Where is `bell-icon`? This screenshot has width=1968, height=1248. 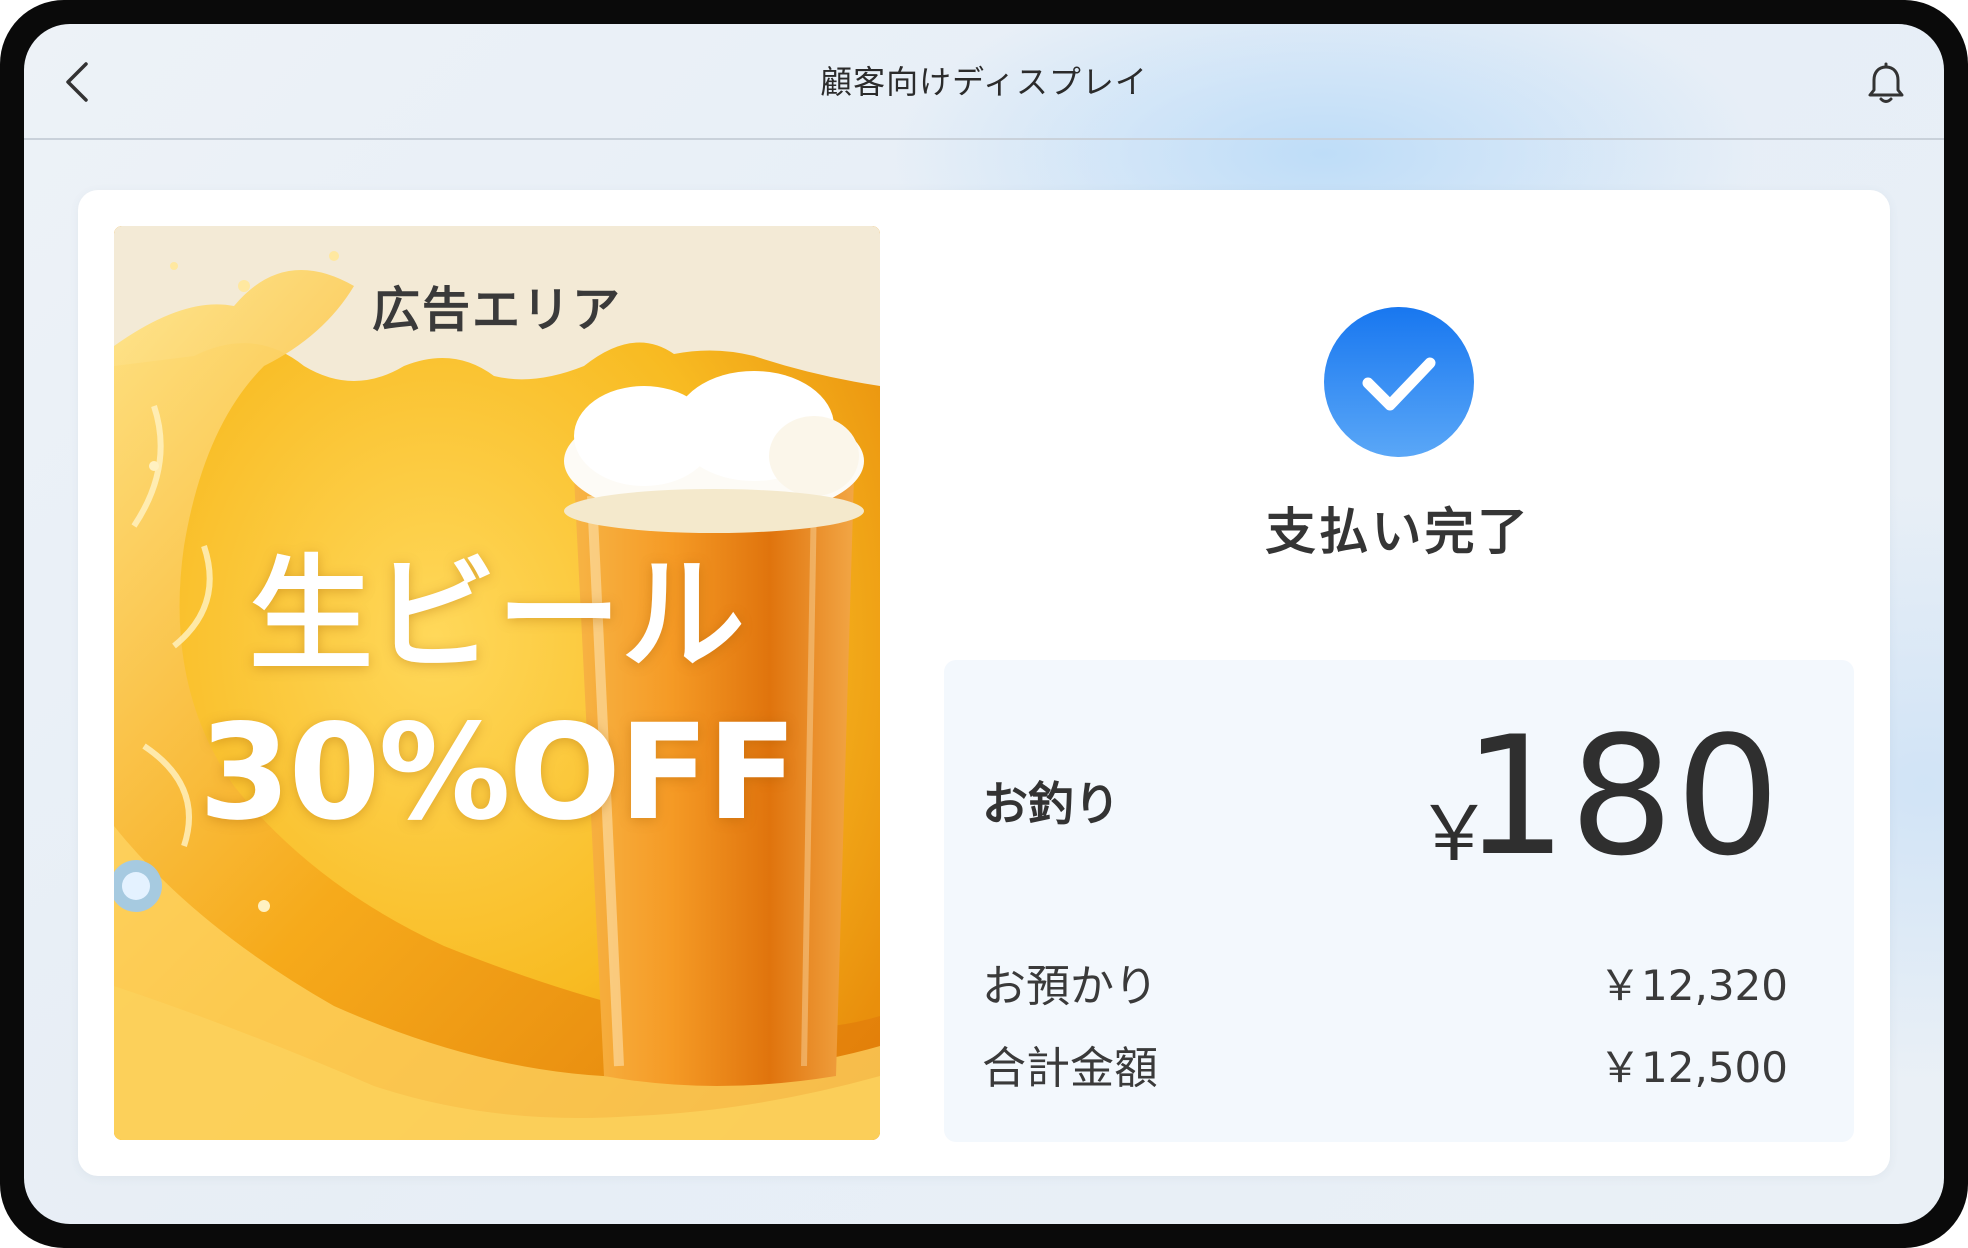
bell-icon is located at coordinates (1886, 82).